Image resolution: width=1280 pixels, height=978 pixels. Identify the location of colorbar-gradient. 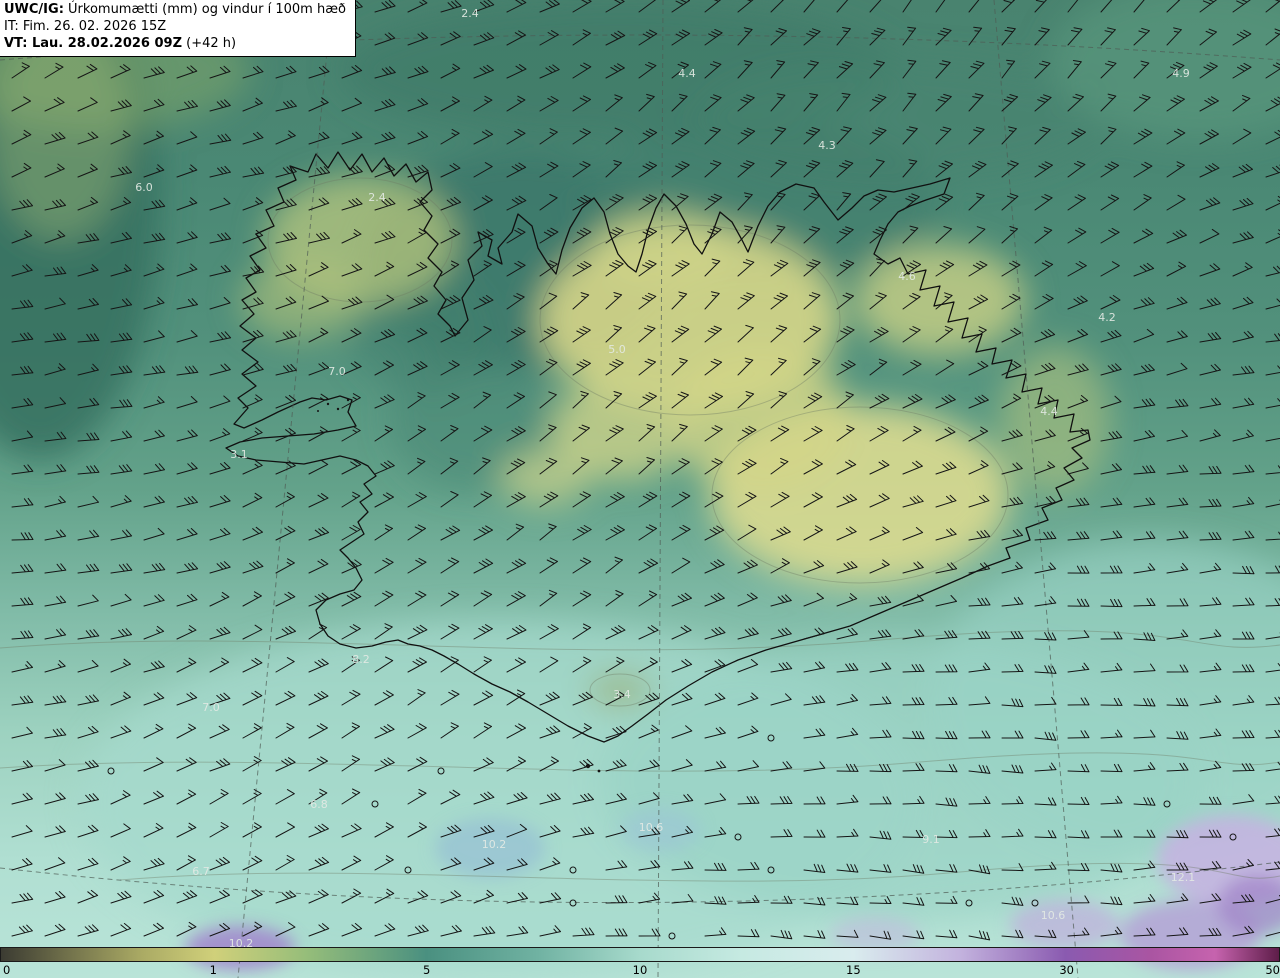
(640, 954).